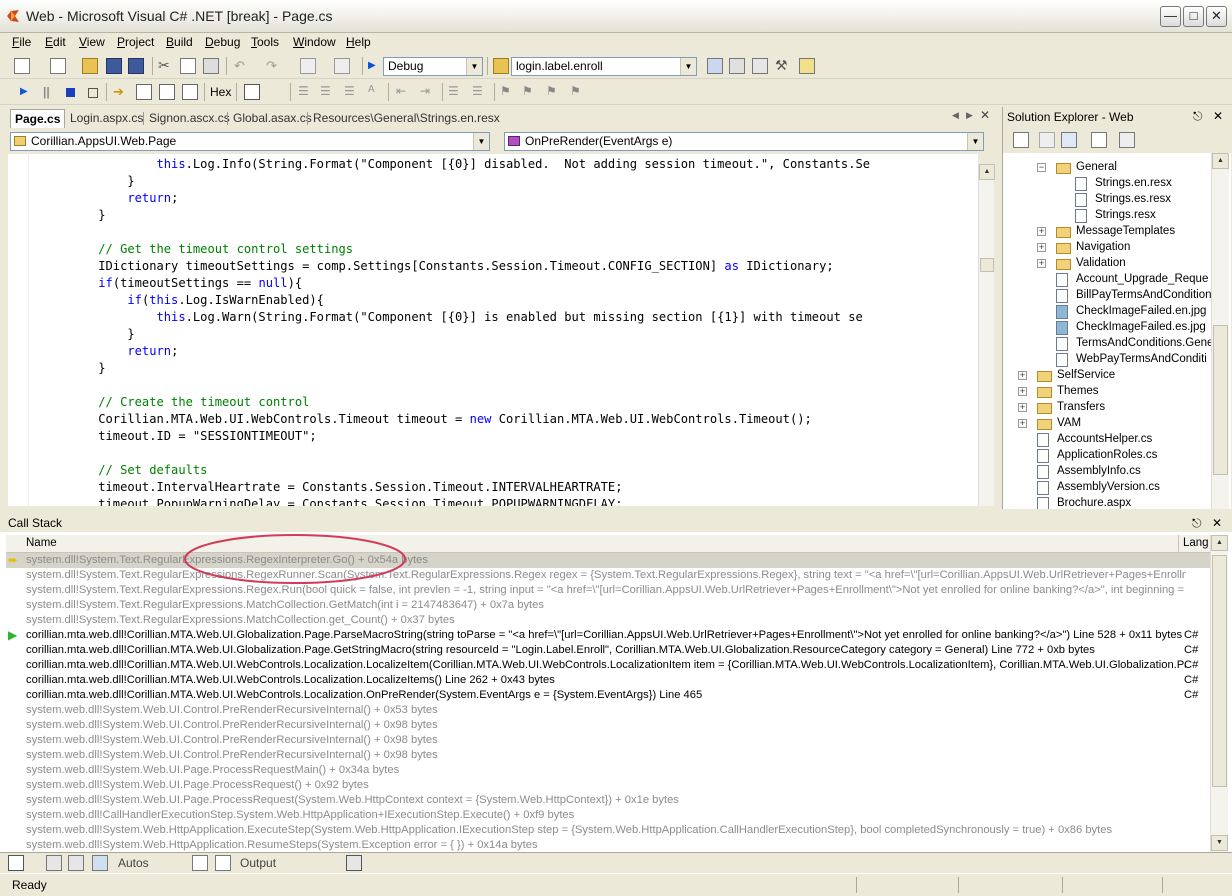 The width and height of the screenshot is (1232, 896). What do you see at coordinates (428, 92) in the screenshot?
I see `indent-icon: ⇥` at bounding box center [428, 92].